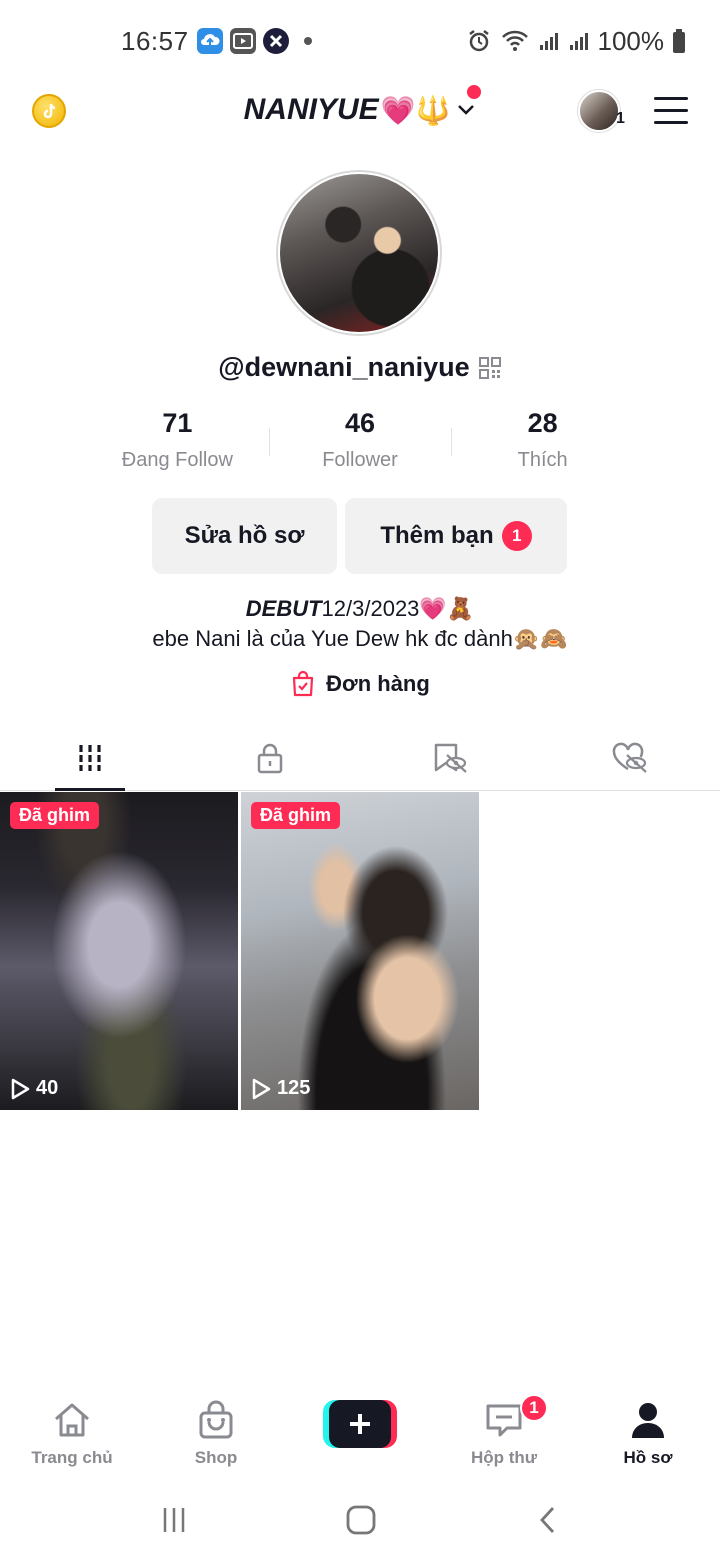 The image size is (720, 1560). I want to click on video-tile: Đã ghim 40, so click(119, 951).